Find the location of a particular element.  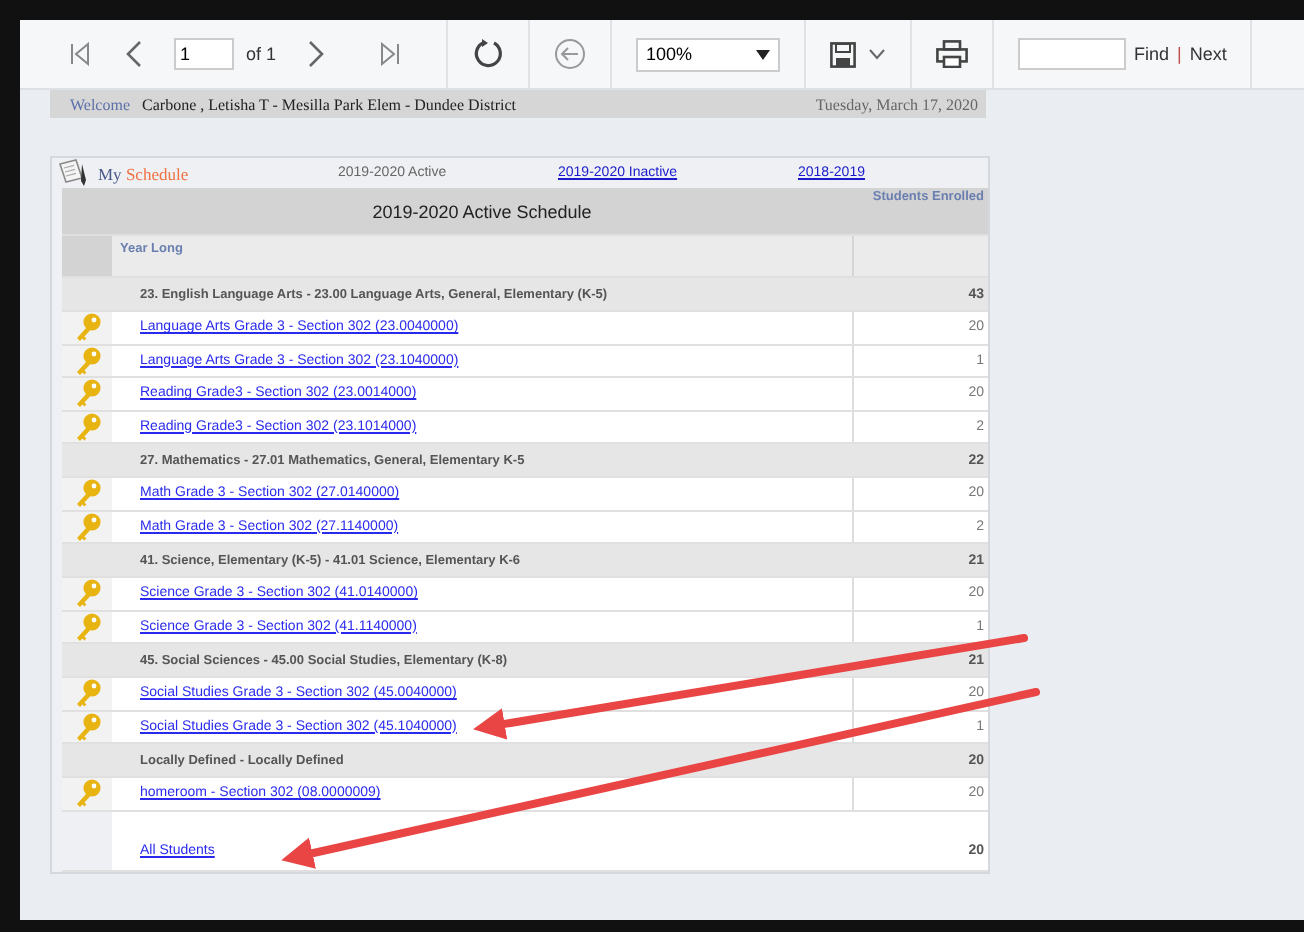

chevron-down-icon is located at coordinates (877, 54).